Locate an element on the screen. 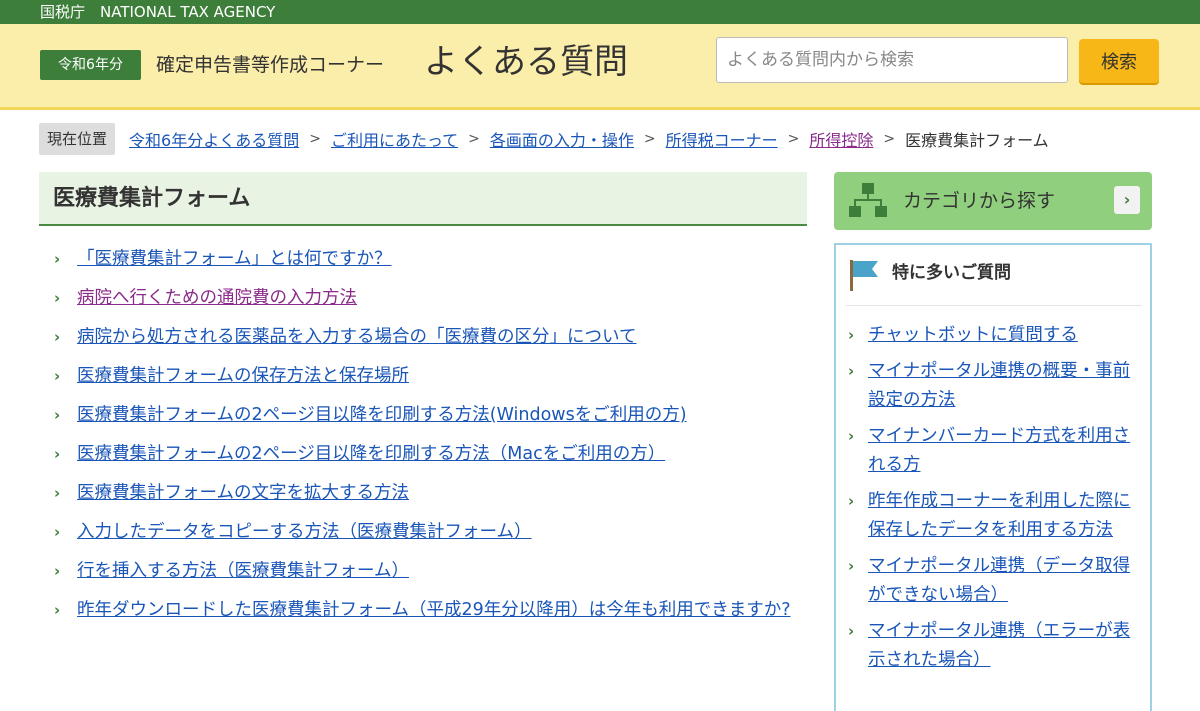 The image size is (1200, 711). question-link: 入力したデータをコピーする方法（医療費集計フォーム） is located at coordinates (304, 532).